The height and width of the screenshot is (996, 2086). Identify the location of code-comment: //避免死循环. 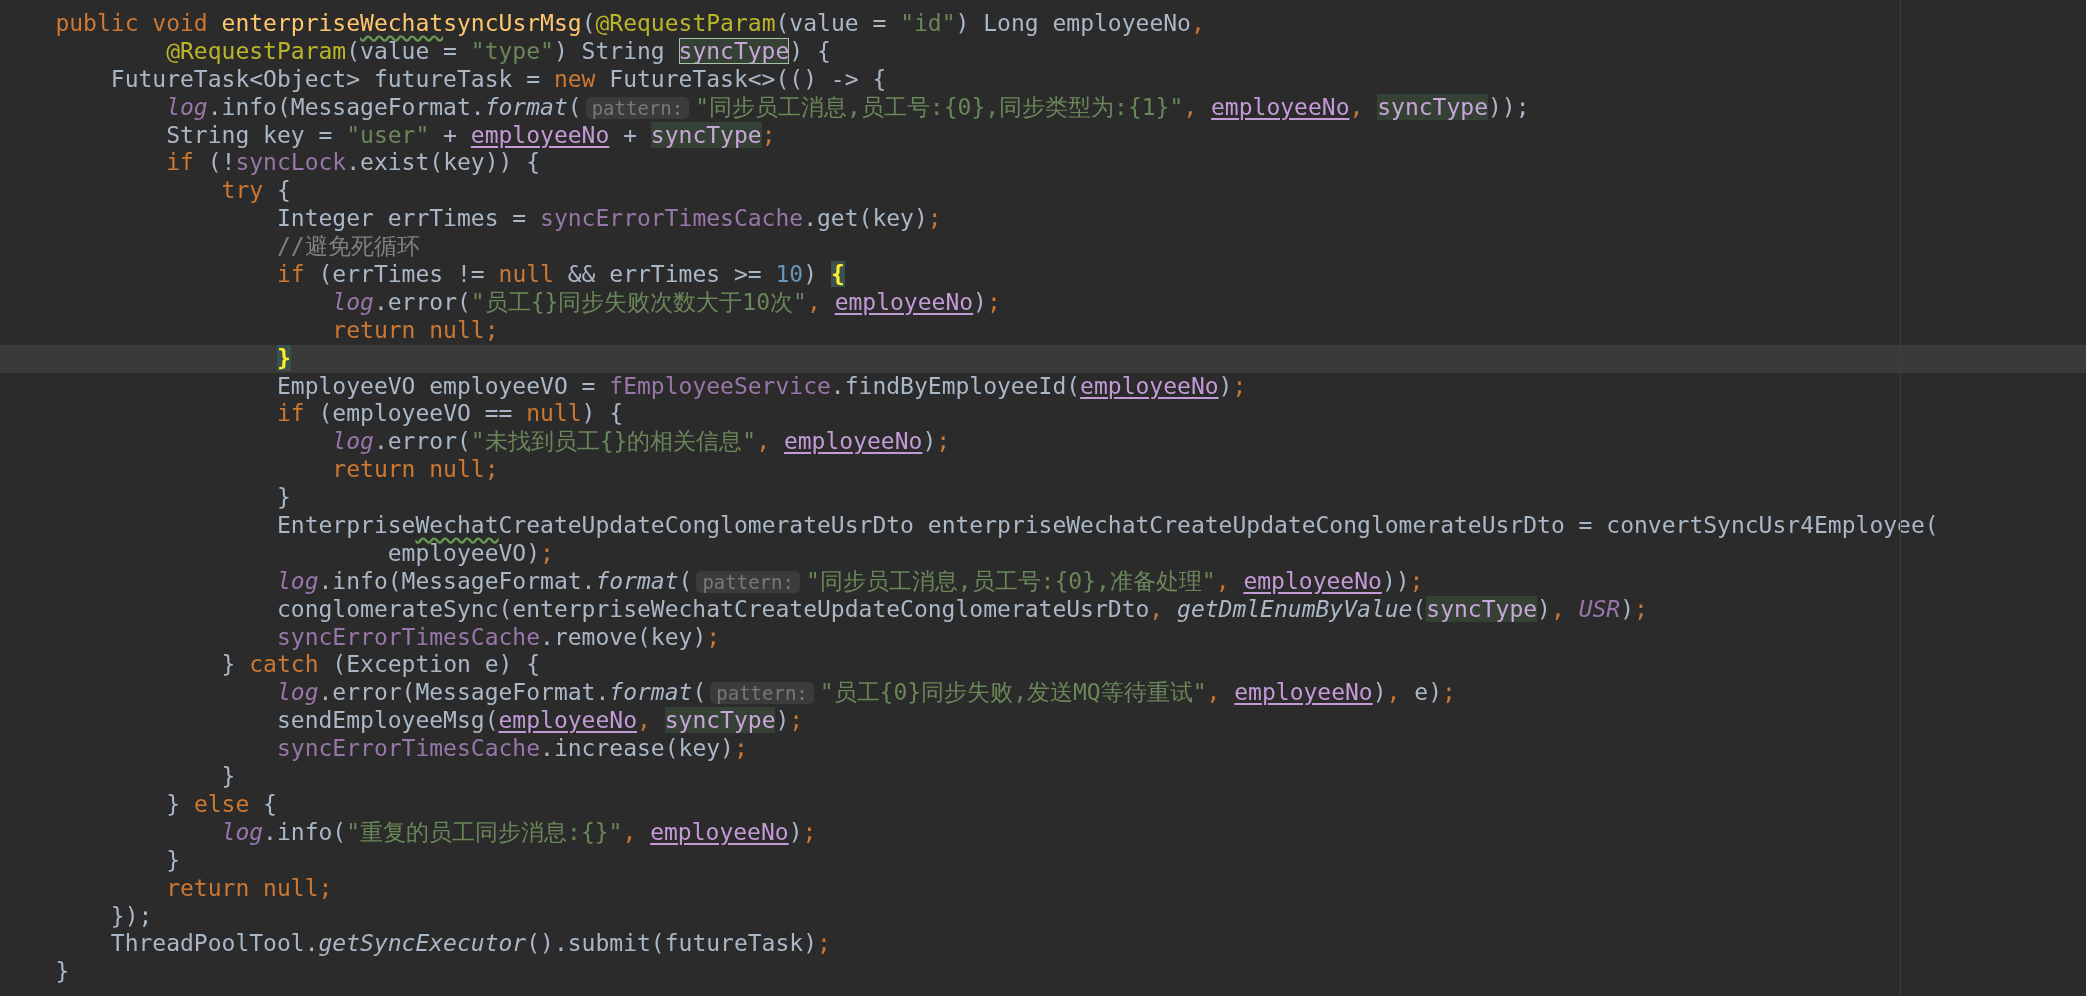
(348, 247).